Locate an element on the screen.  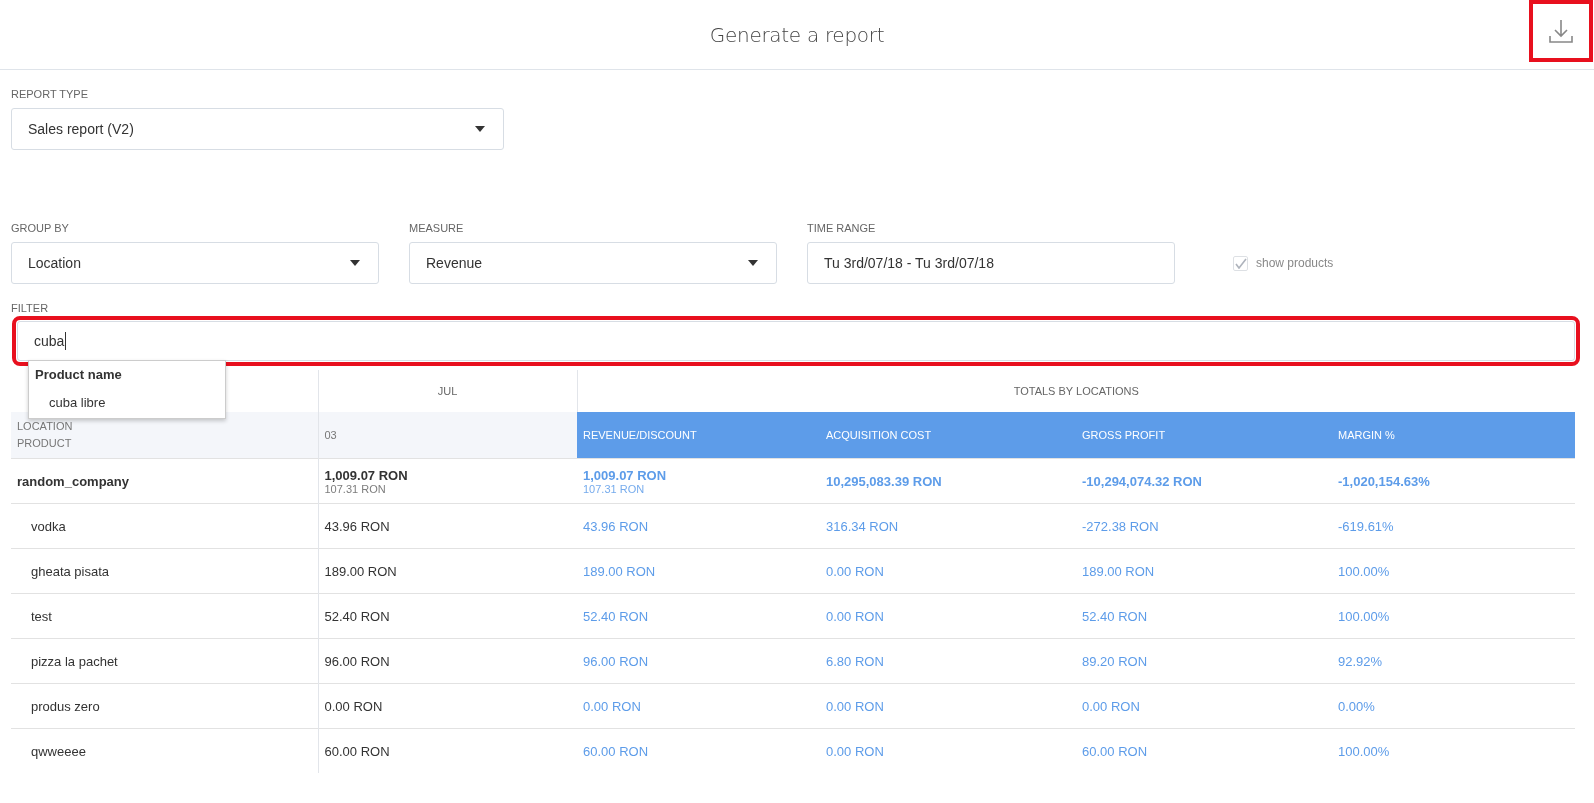
value-cell-text: 89.20 RON is located at coordinates (1115, 661).